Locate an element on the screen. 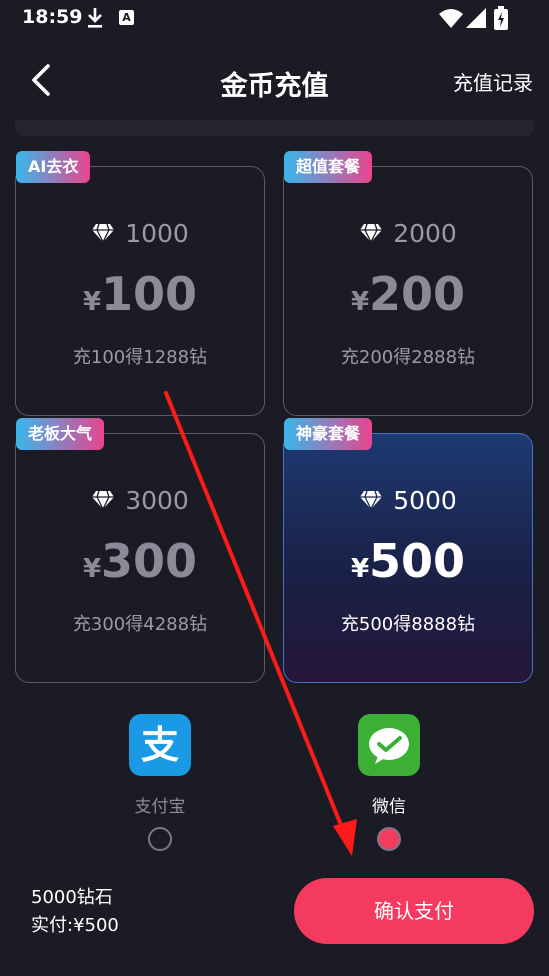 Image resolution: width=549 pixels, height=976 pixels. package-diamond-count: 5000 is located at coordinates (425, 500).